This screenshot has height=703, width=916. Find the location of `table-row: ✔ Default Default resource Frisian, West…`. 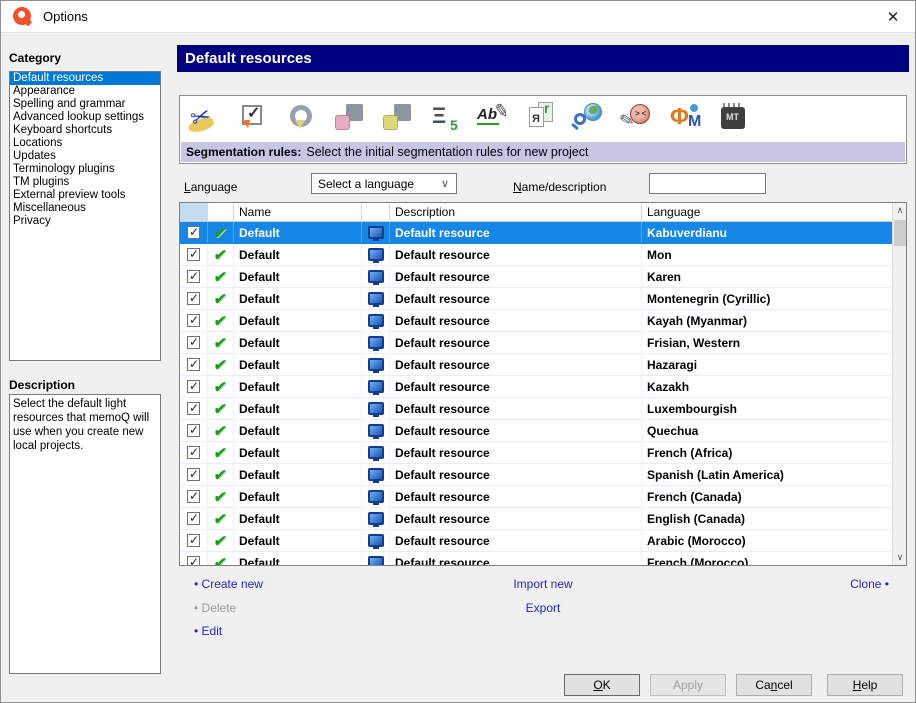

table-row: ✔ Default Default resource Frisian, West… is located at coordinates (536, 343).